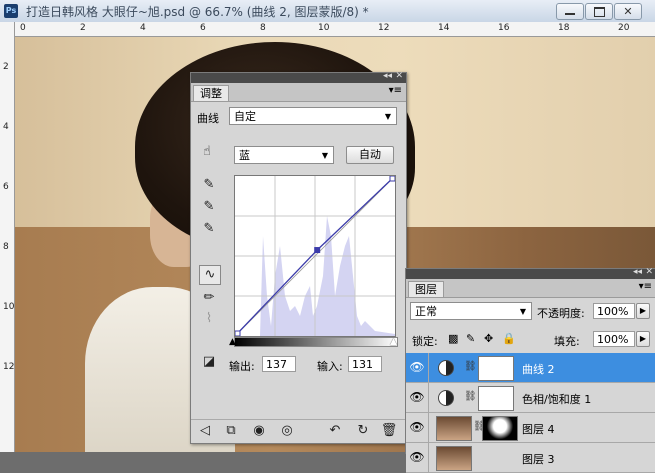 This screenshot has height=473, width=655. Describe the element at coordinates (207, 152) in the screenshot. I see `on-image-adjust-hand-icon: ☝` at that location.